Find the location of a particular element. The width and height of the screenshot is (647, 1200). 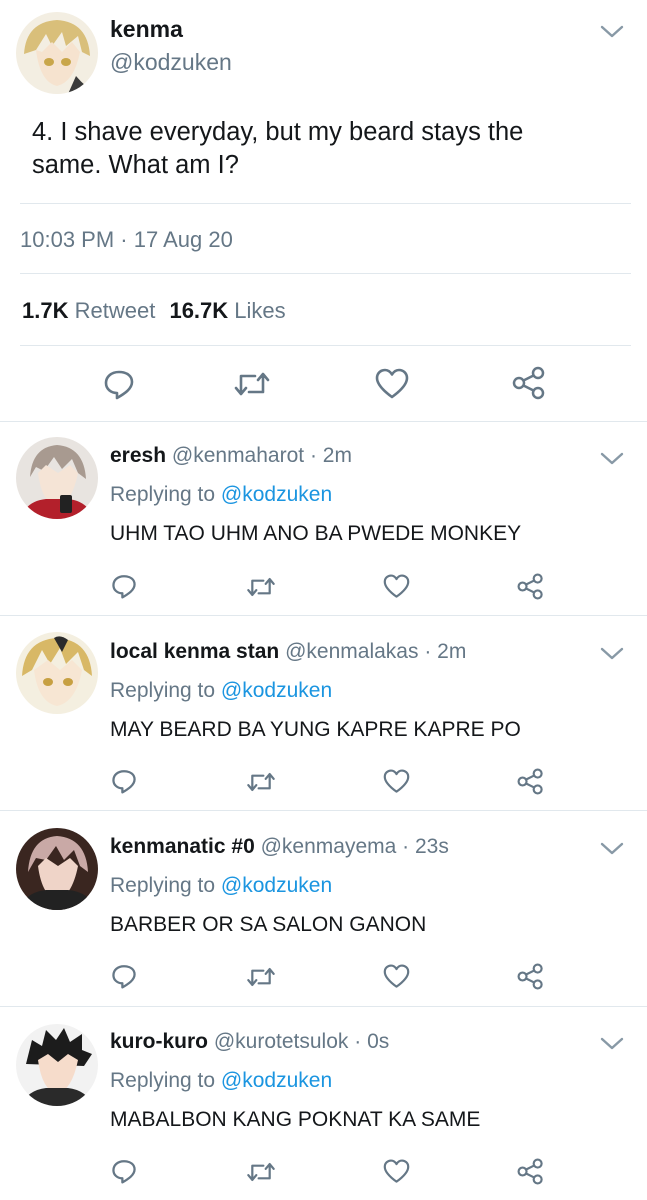

reply-handle: @kenmayema is located at coordinates (329, 846).